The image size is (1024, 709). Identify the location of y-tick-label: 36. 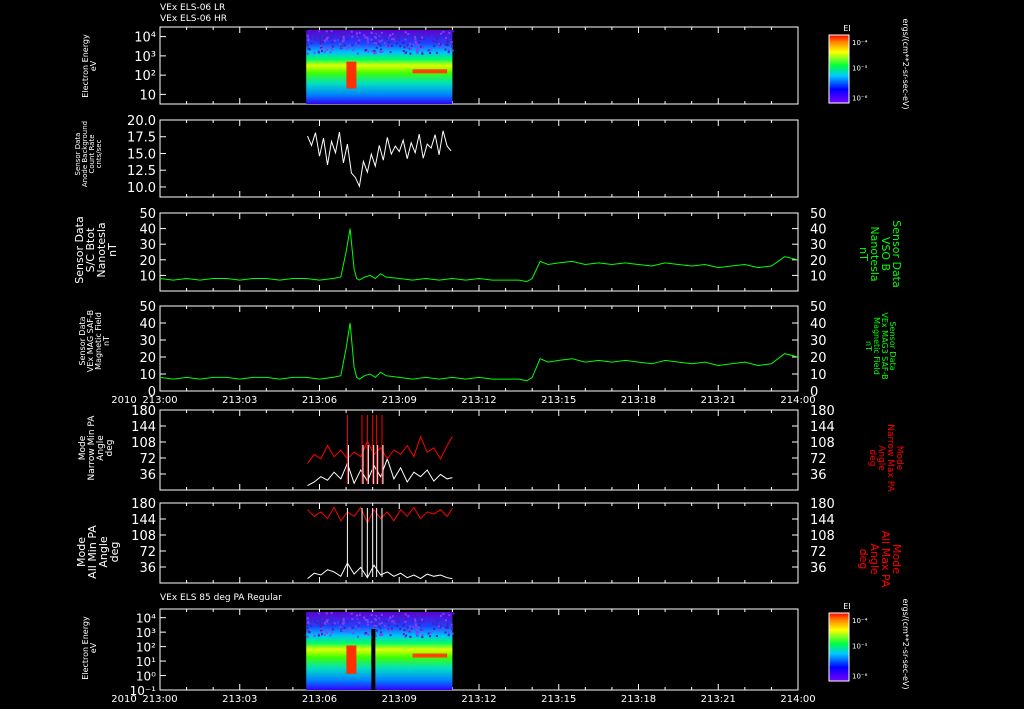
(147, 568).